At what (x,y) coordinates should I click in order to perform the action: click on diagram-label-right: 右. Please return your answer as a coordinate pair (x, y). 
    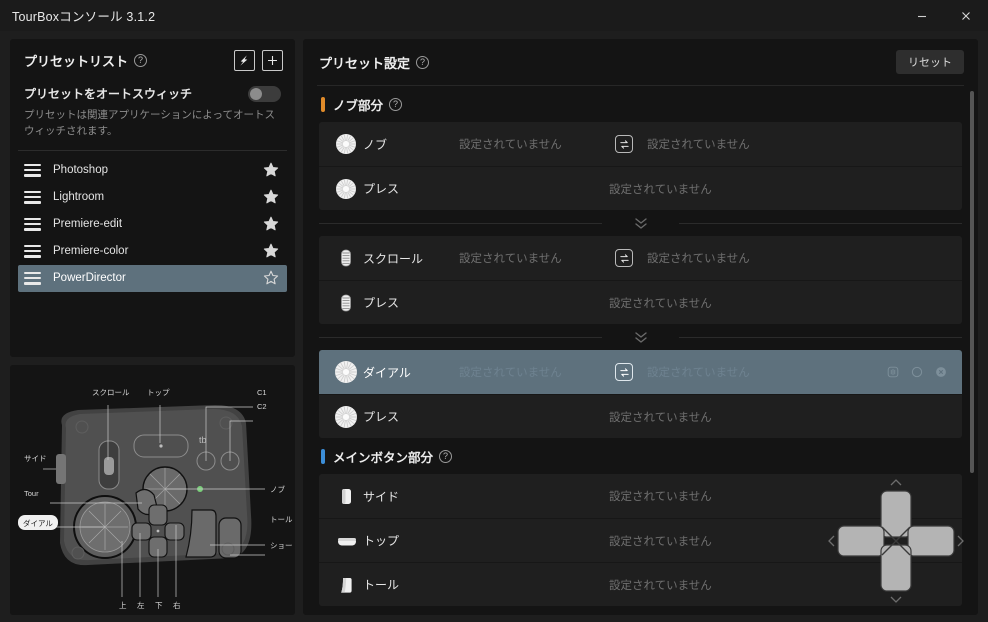
    Looking at the image, I should click on (177, 605).